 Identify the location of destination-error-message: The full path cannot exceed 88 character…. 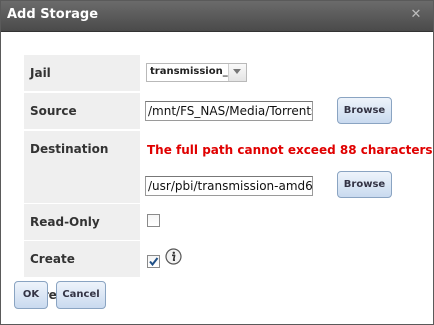
(290, 150).